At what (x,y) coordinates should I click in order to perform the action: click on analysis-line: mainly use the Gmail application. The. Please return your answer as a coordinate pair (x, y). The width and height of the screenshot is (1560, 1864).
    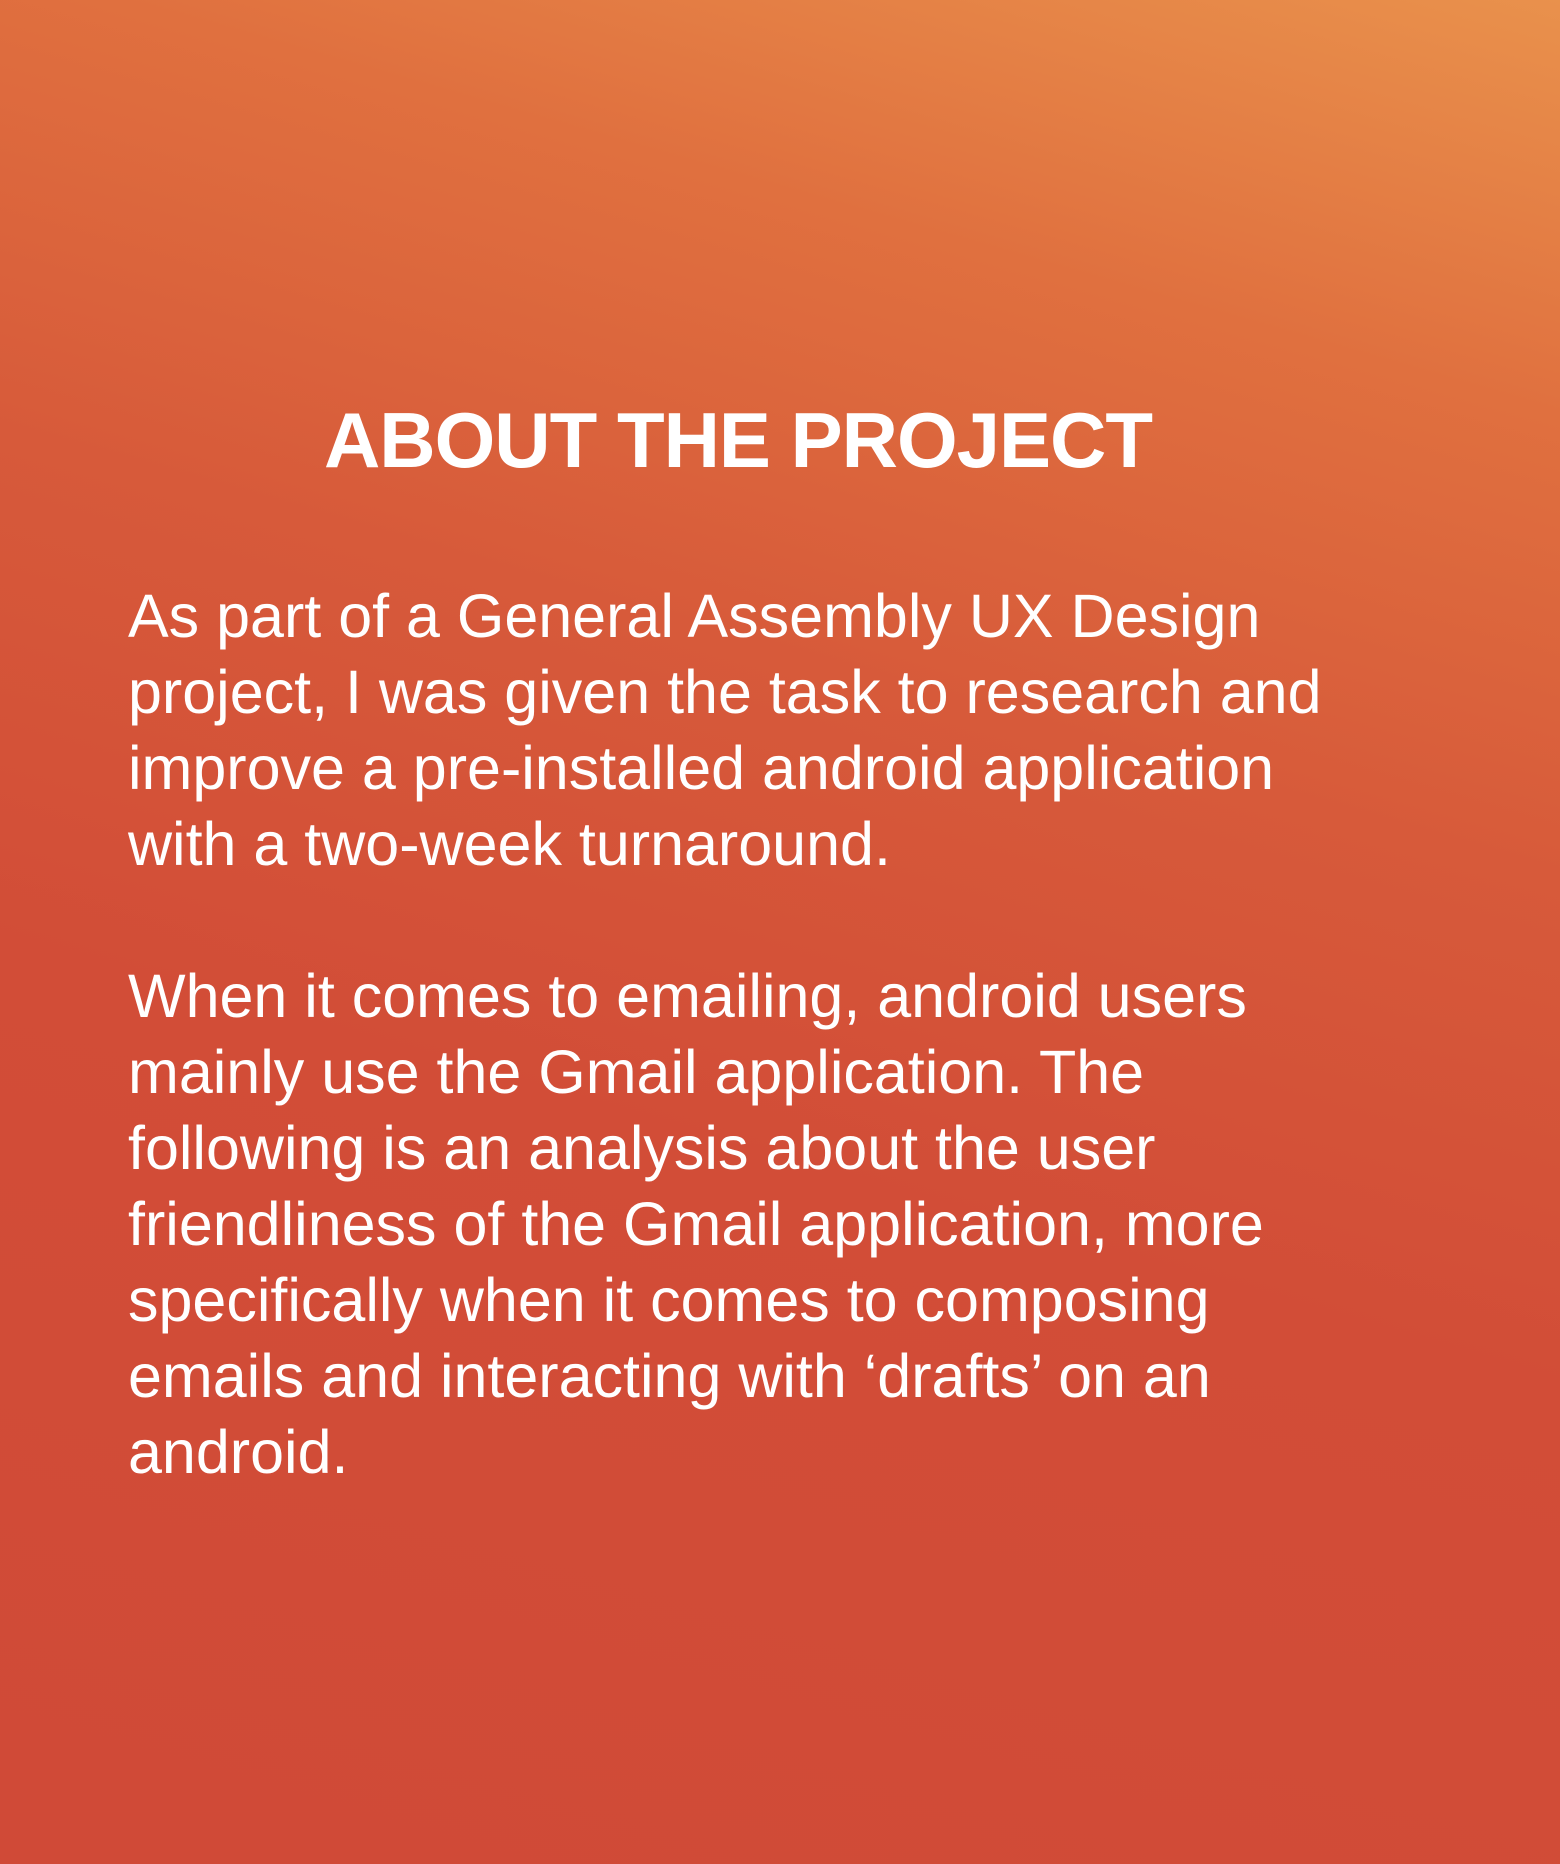
    Looking at the image, I should click on (636, 1072).